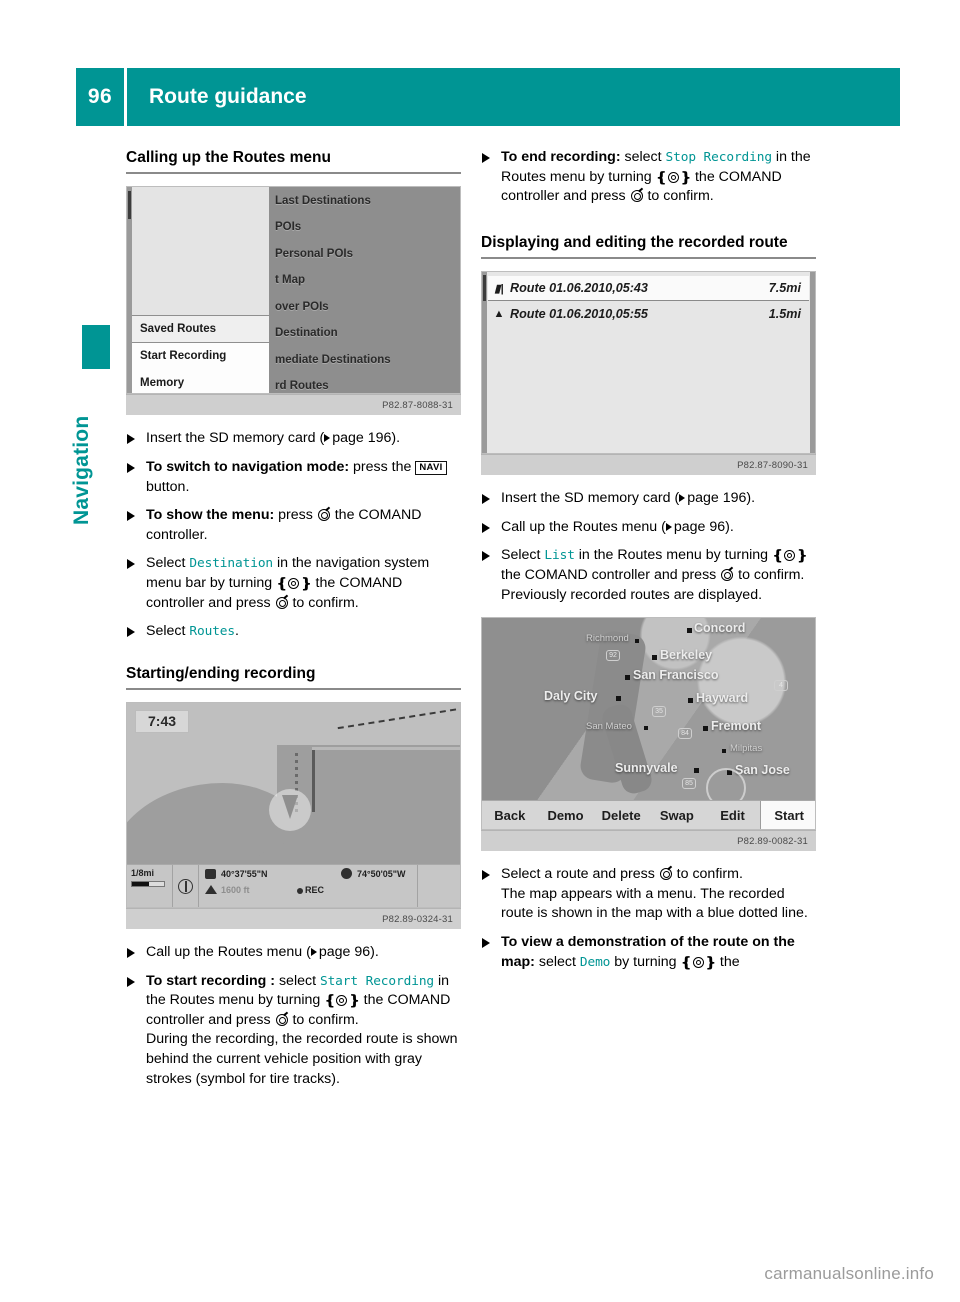 The image size is (960, 1302). I want to click on menu-button-back: Back, so click(510, 815).